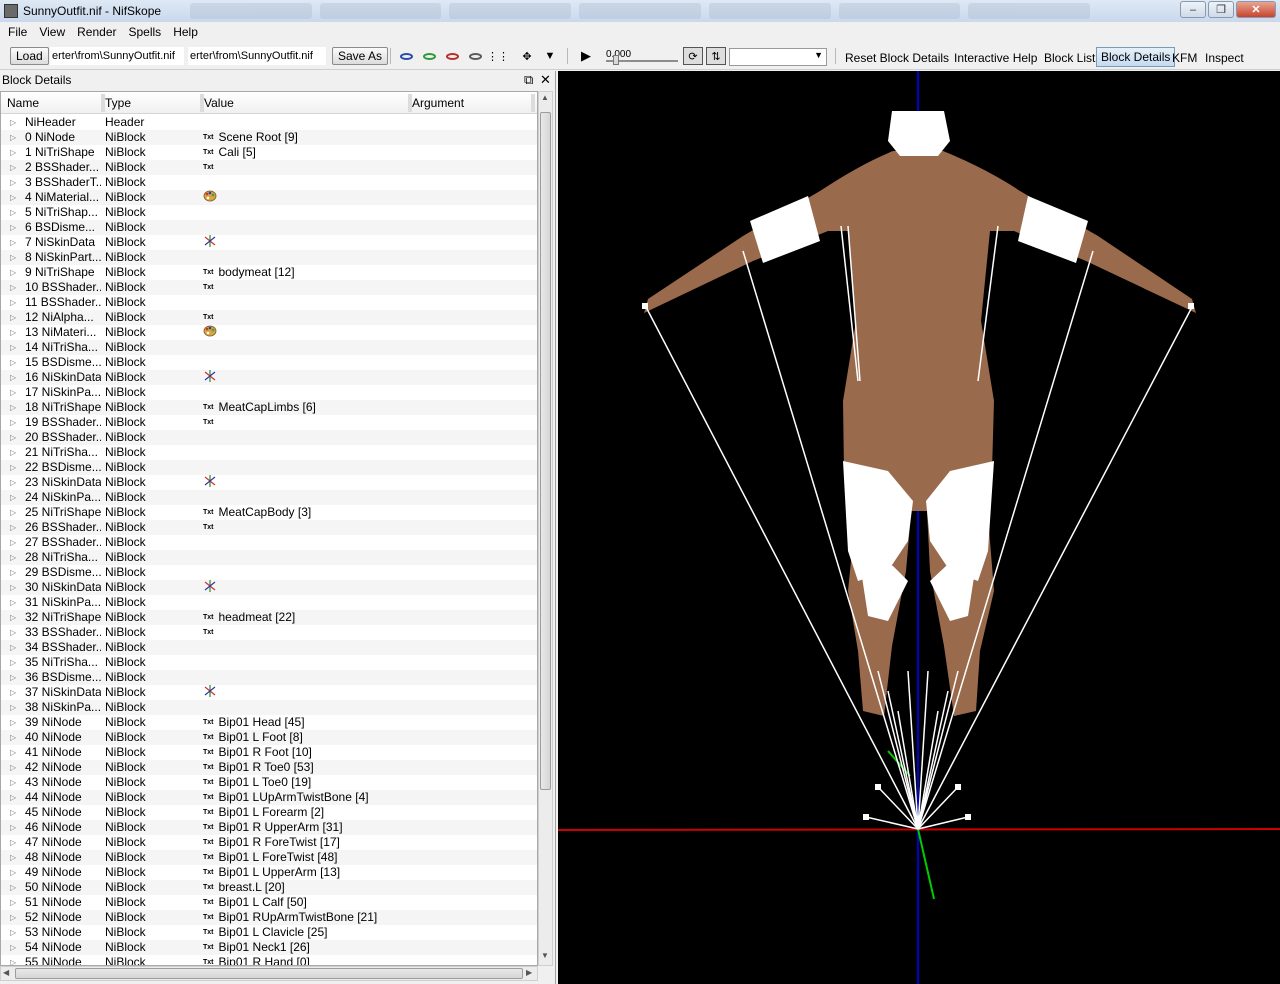  Describe the element at coordinates (269, 677) in the screenshot. I see `tree-row: ▷ 36 BSDisme... NiBlock` at that location.